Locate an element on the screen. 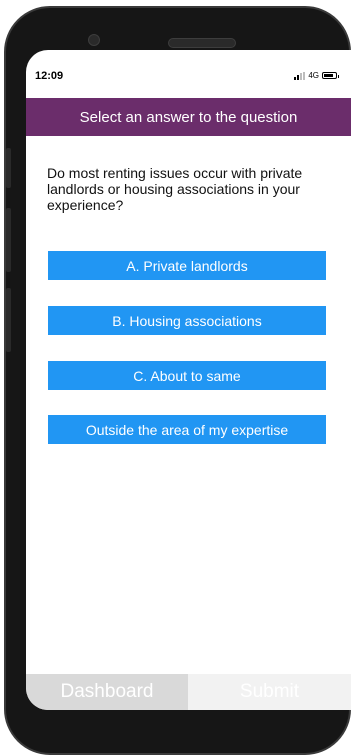 This screenshot has width=351, height=755. answer-label: B. Housing associations is located at coordinates (187, 320).